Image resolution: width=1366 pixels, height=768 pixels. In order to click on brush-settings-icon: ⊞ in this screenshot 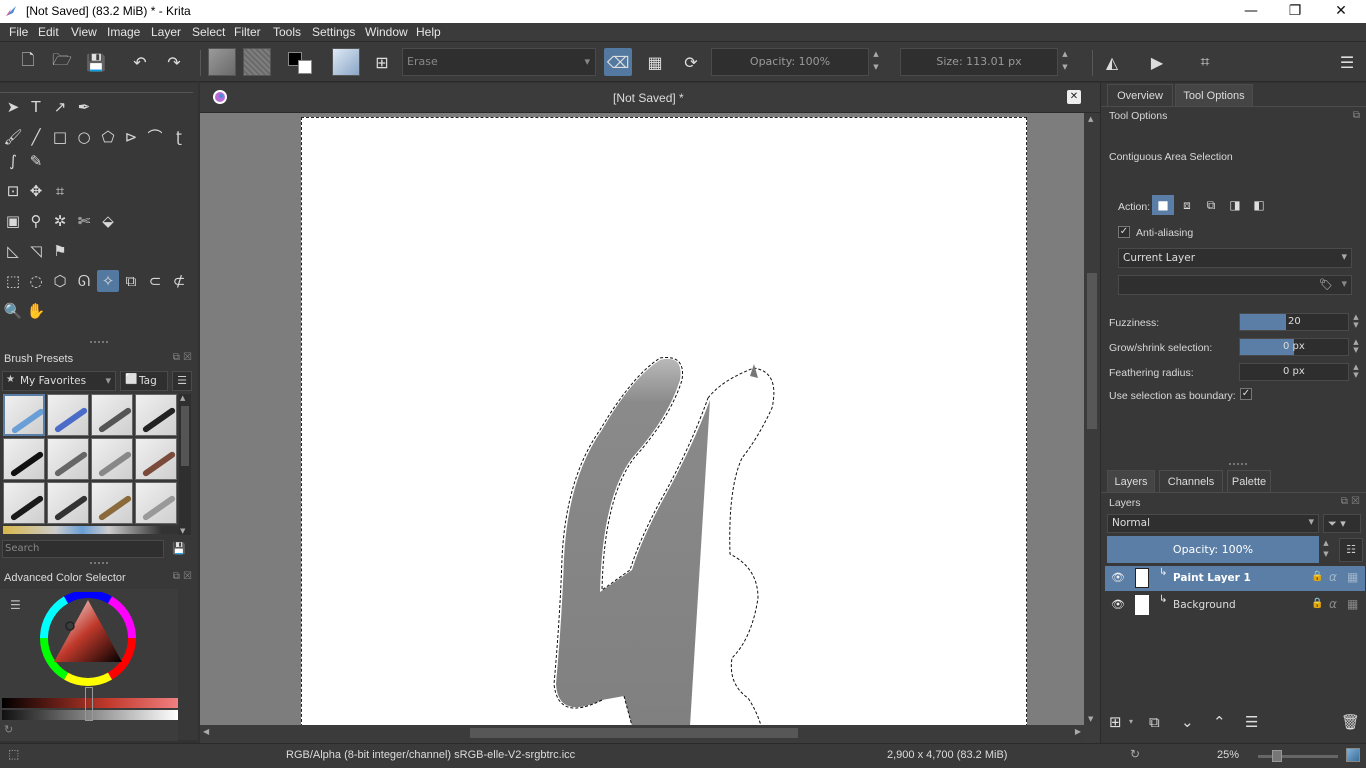, I will do `click(382, 62)`.